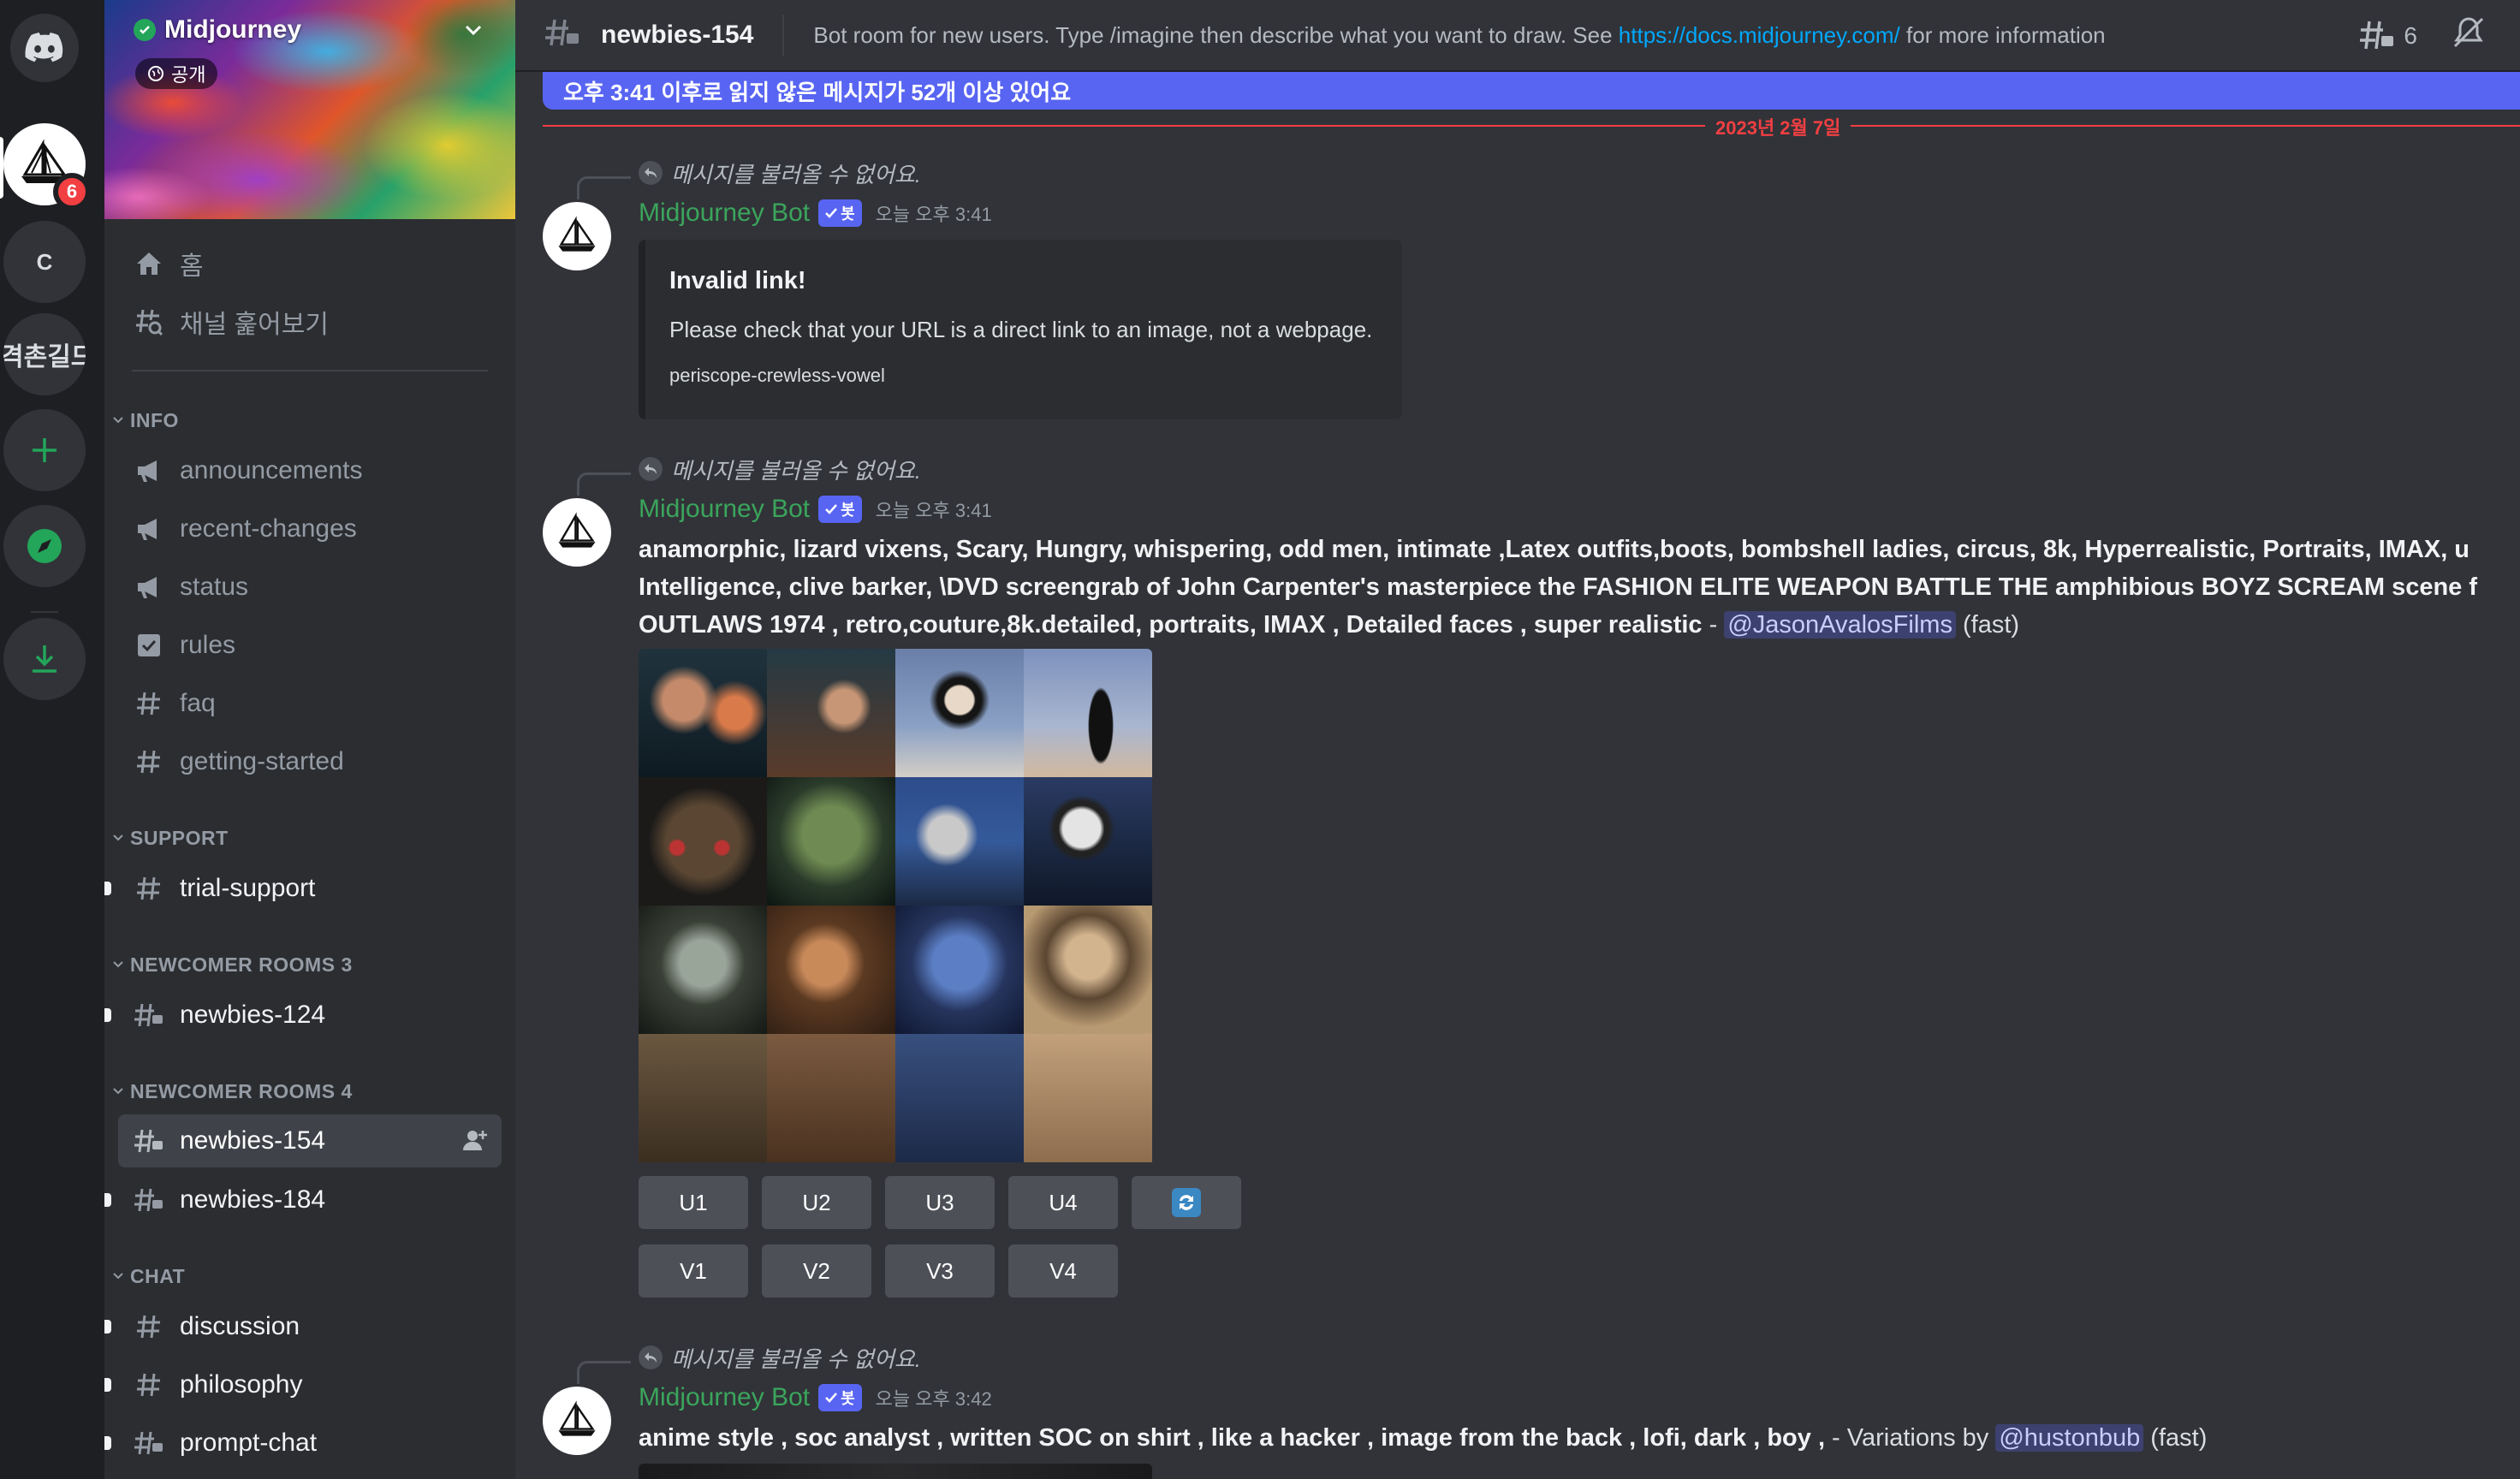 This screenshot has height=1479, width=2520. What do you see at coordinates (2069, 1438) in the screenshot?
I see `user-mention: @hustonbub` at bounding box center [2069, 1438].